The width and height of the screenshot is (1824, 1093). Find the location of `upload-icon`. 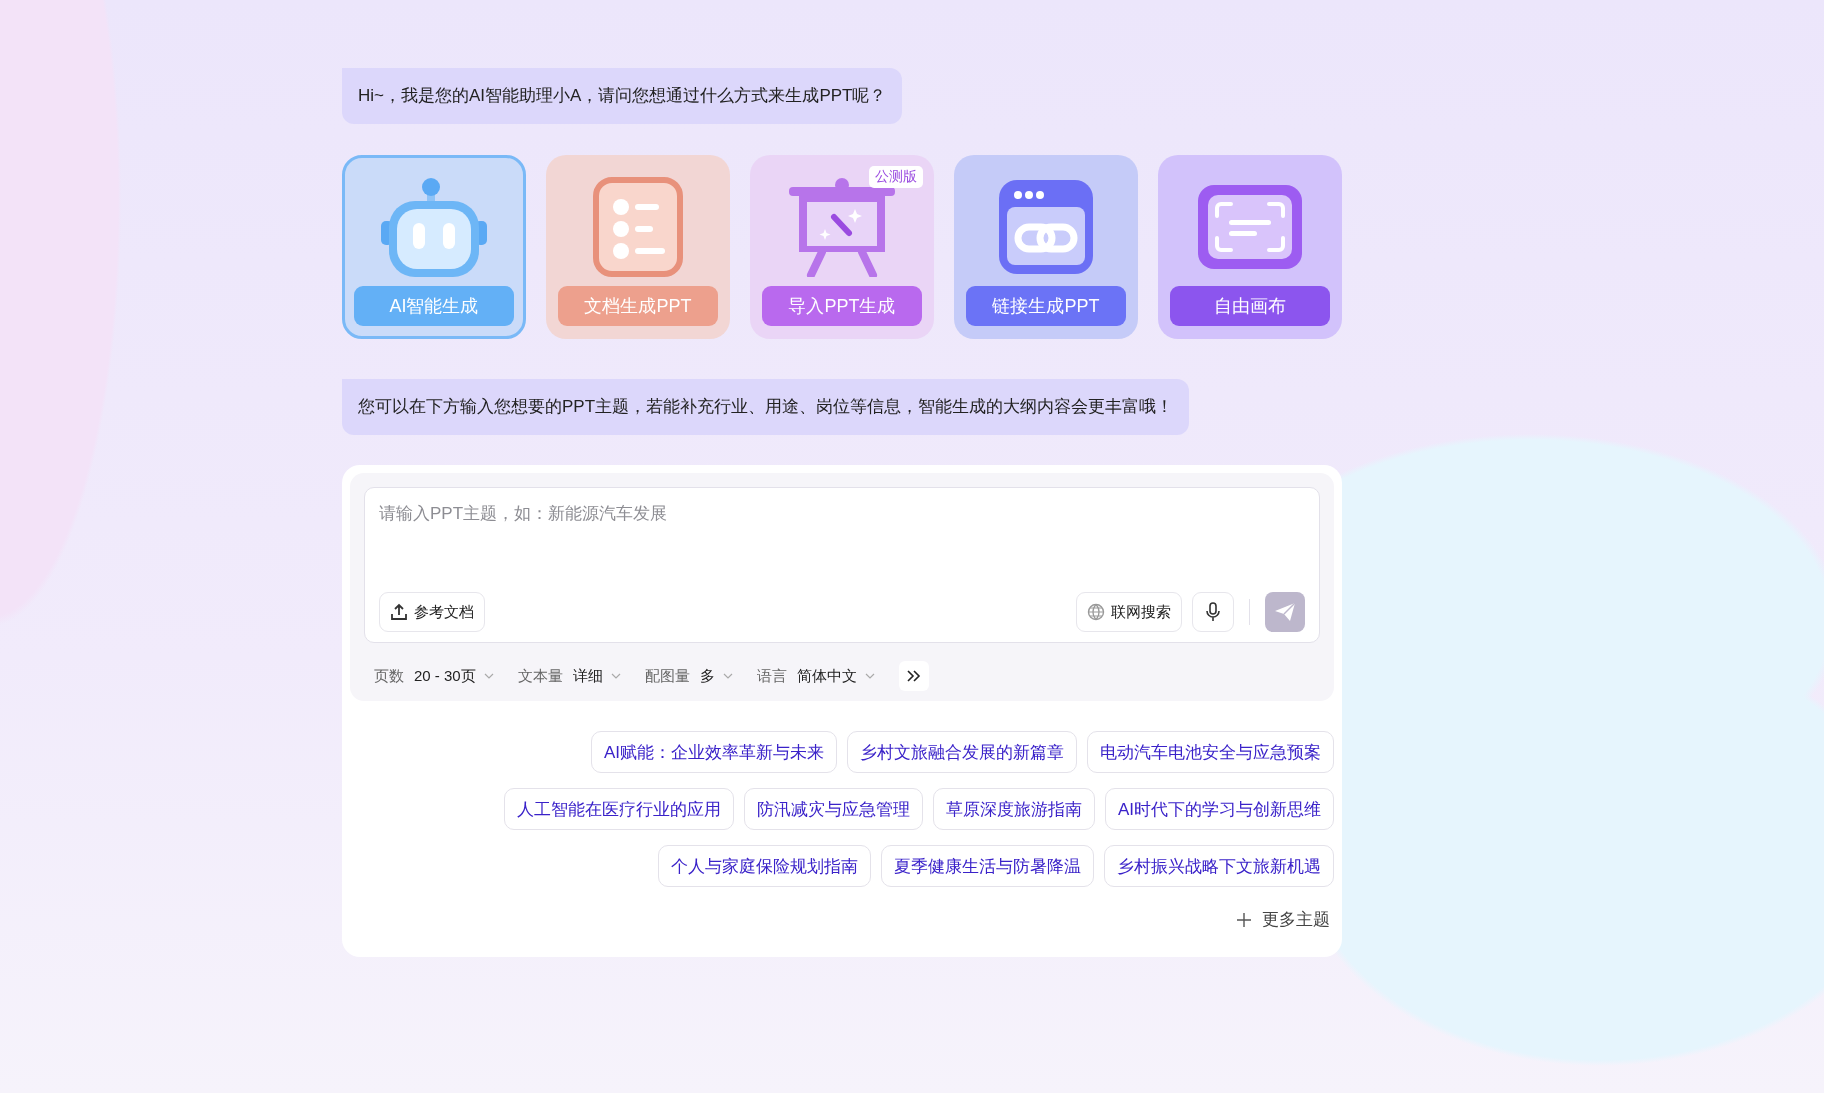

upload-icon is located at coordinates (399, 612).